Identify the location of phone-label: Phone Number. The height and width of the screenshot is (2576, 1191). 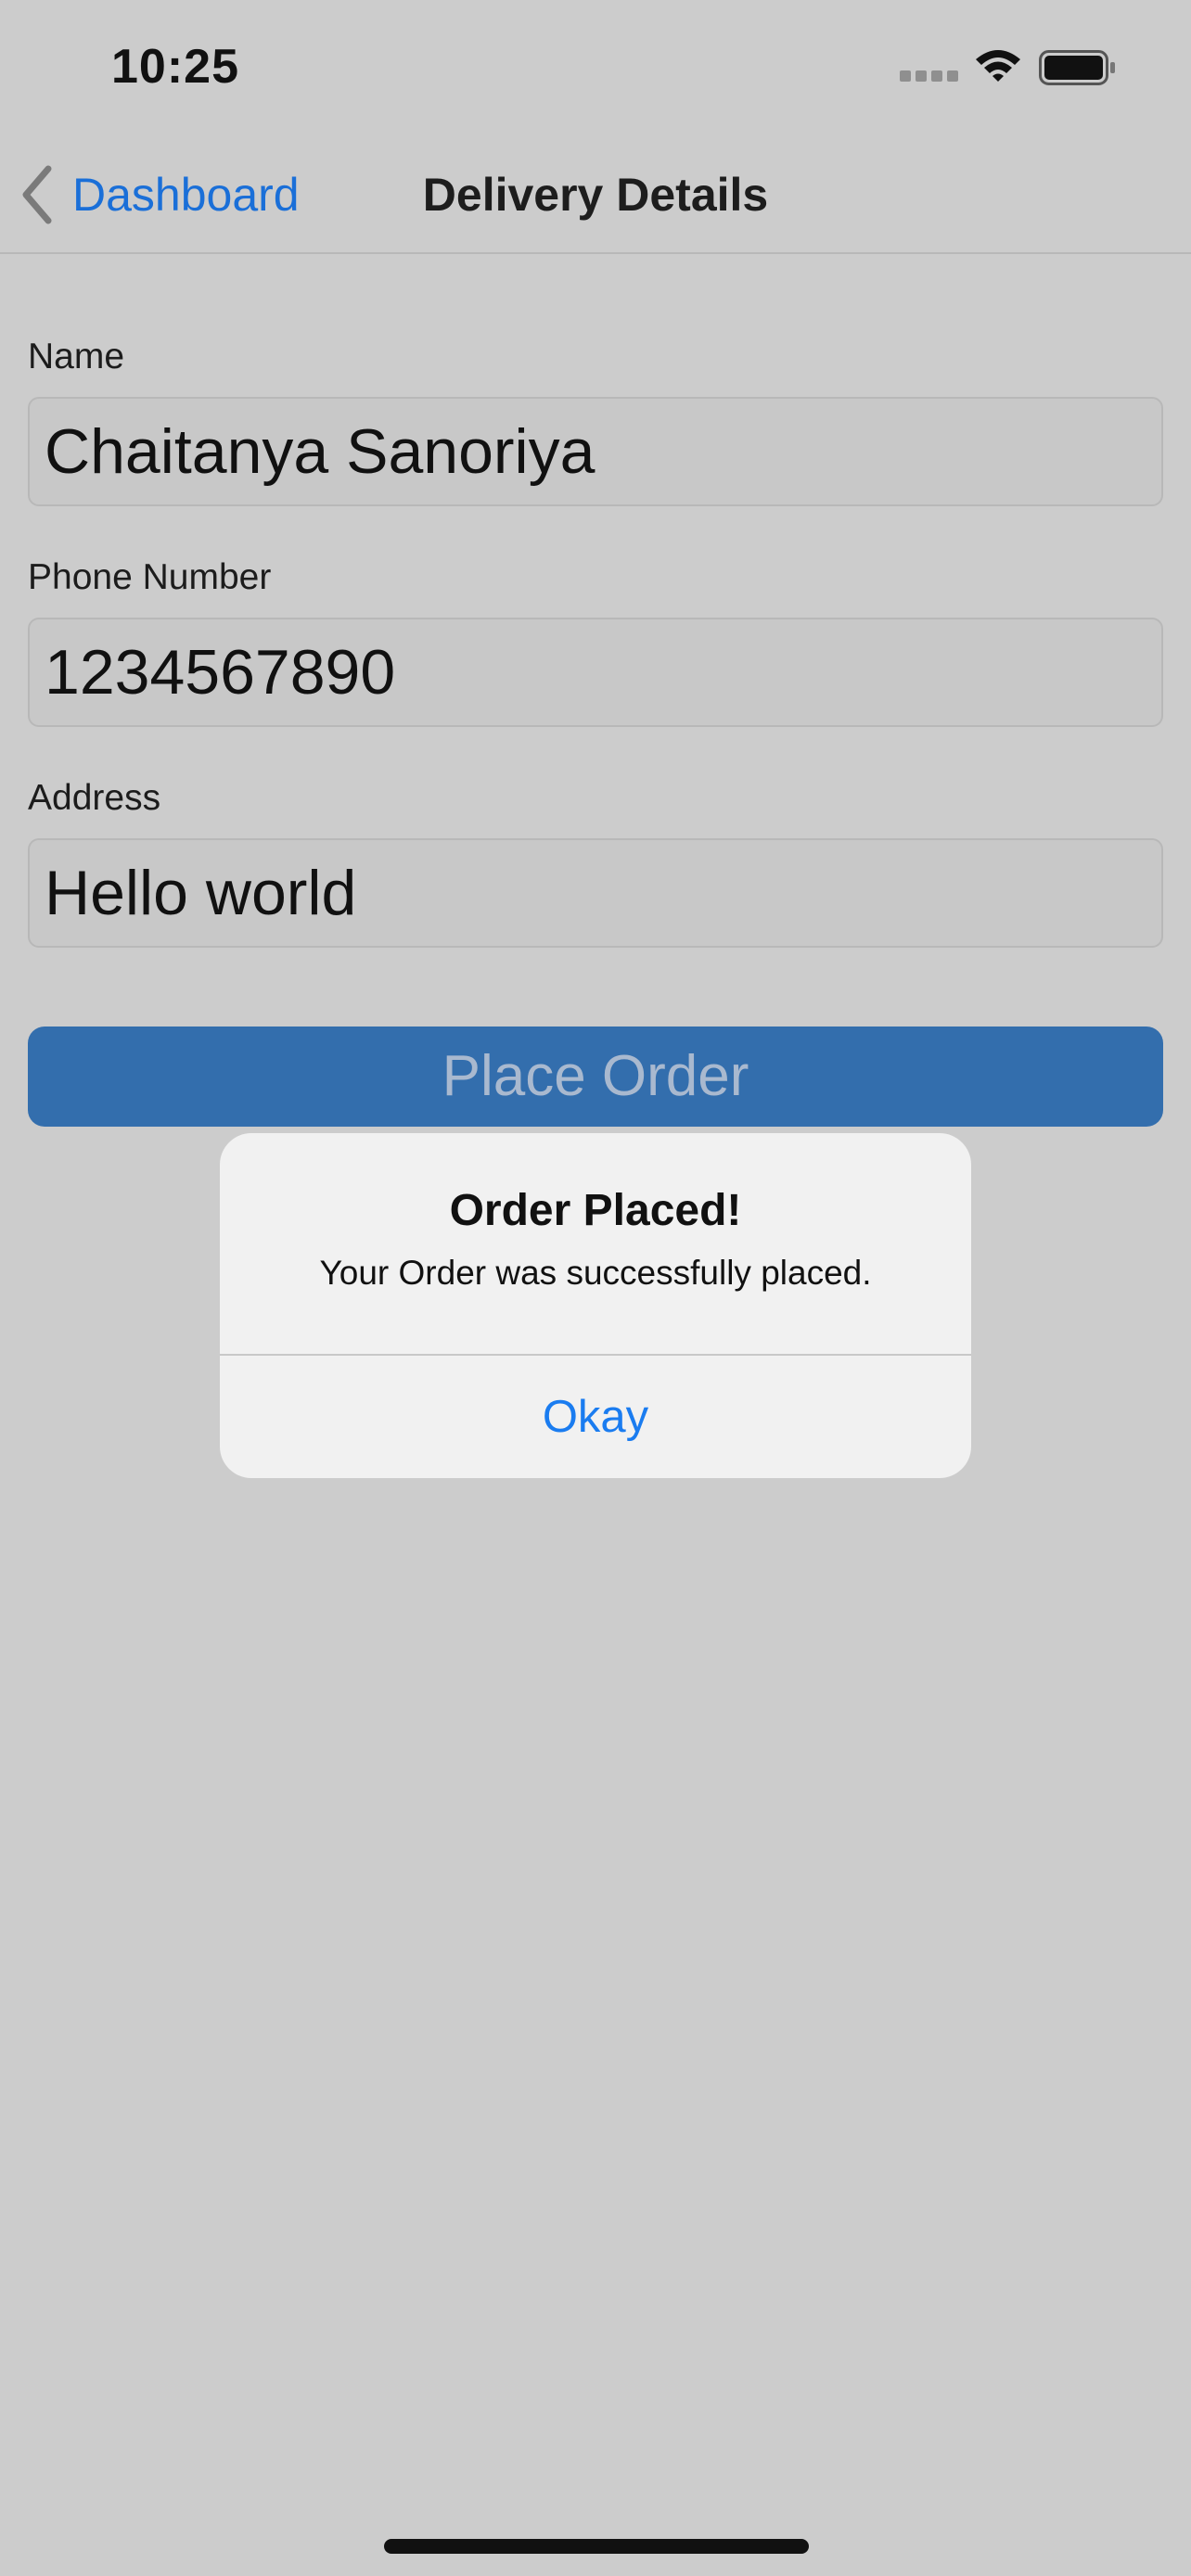
(150, 577).